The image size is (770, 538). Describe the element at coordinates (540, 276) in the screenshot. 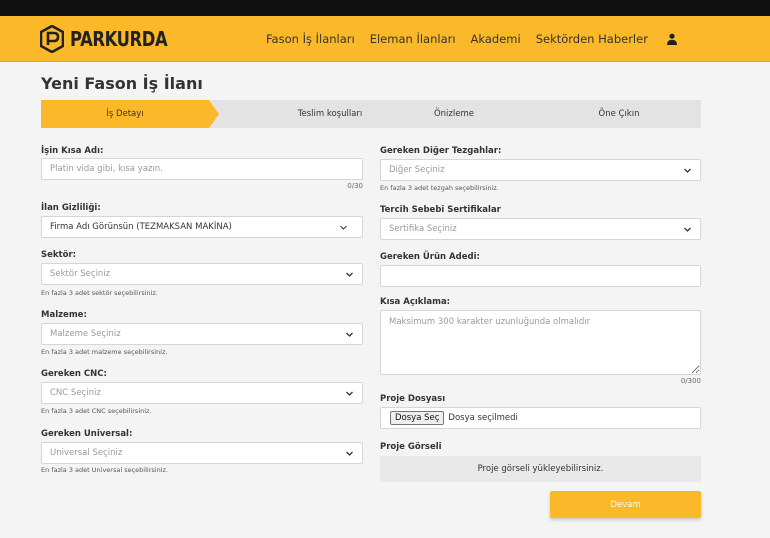

I see `quantity-input` at that location.